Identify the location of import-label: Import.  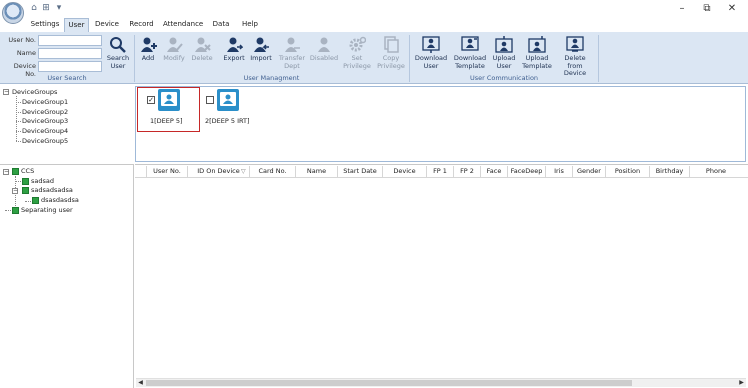
(261, 58).